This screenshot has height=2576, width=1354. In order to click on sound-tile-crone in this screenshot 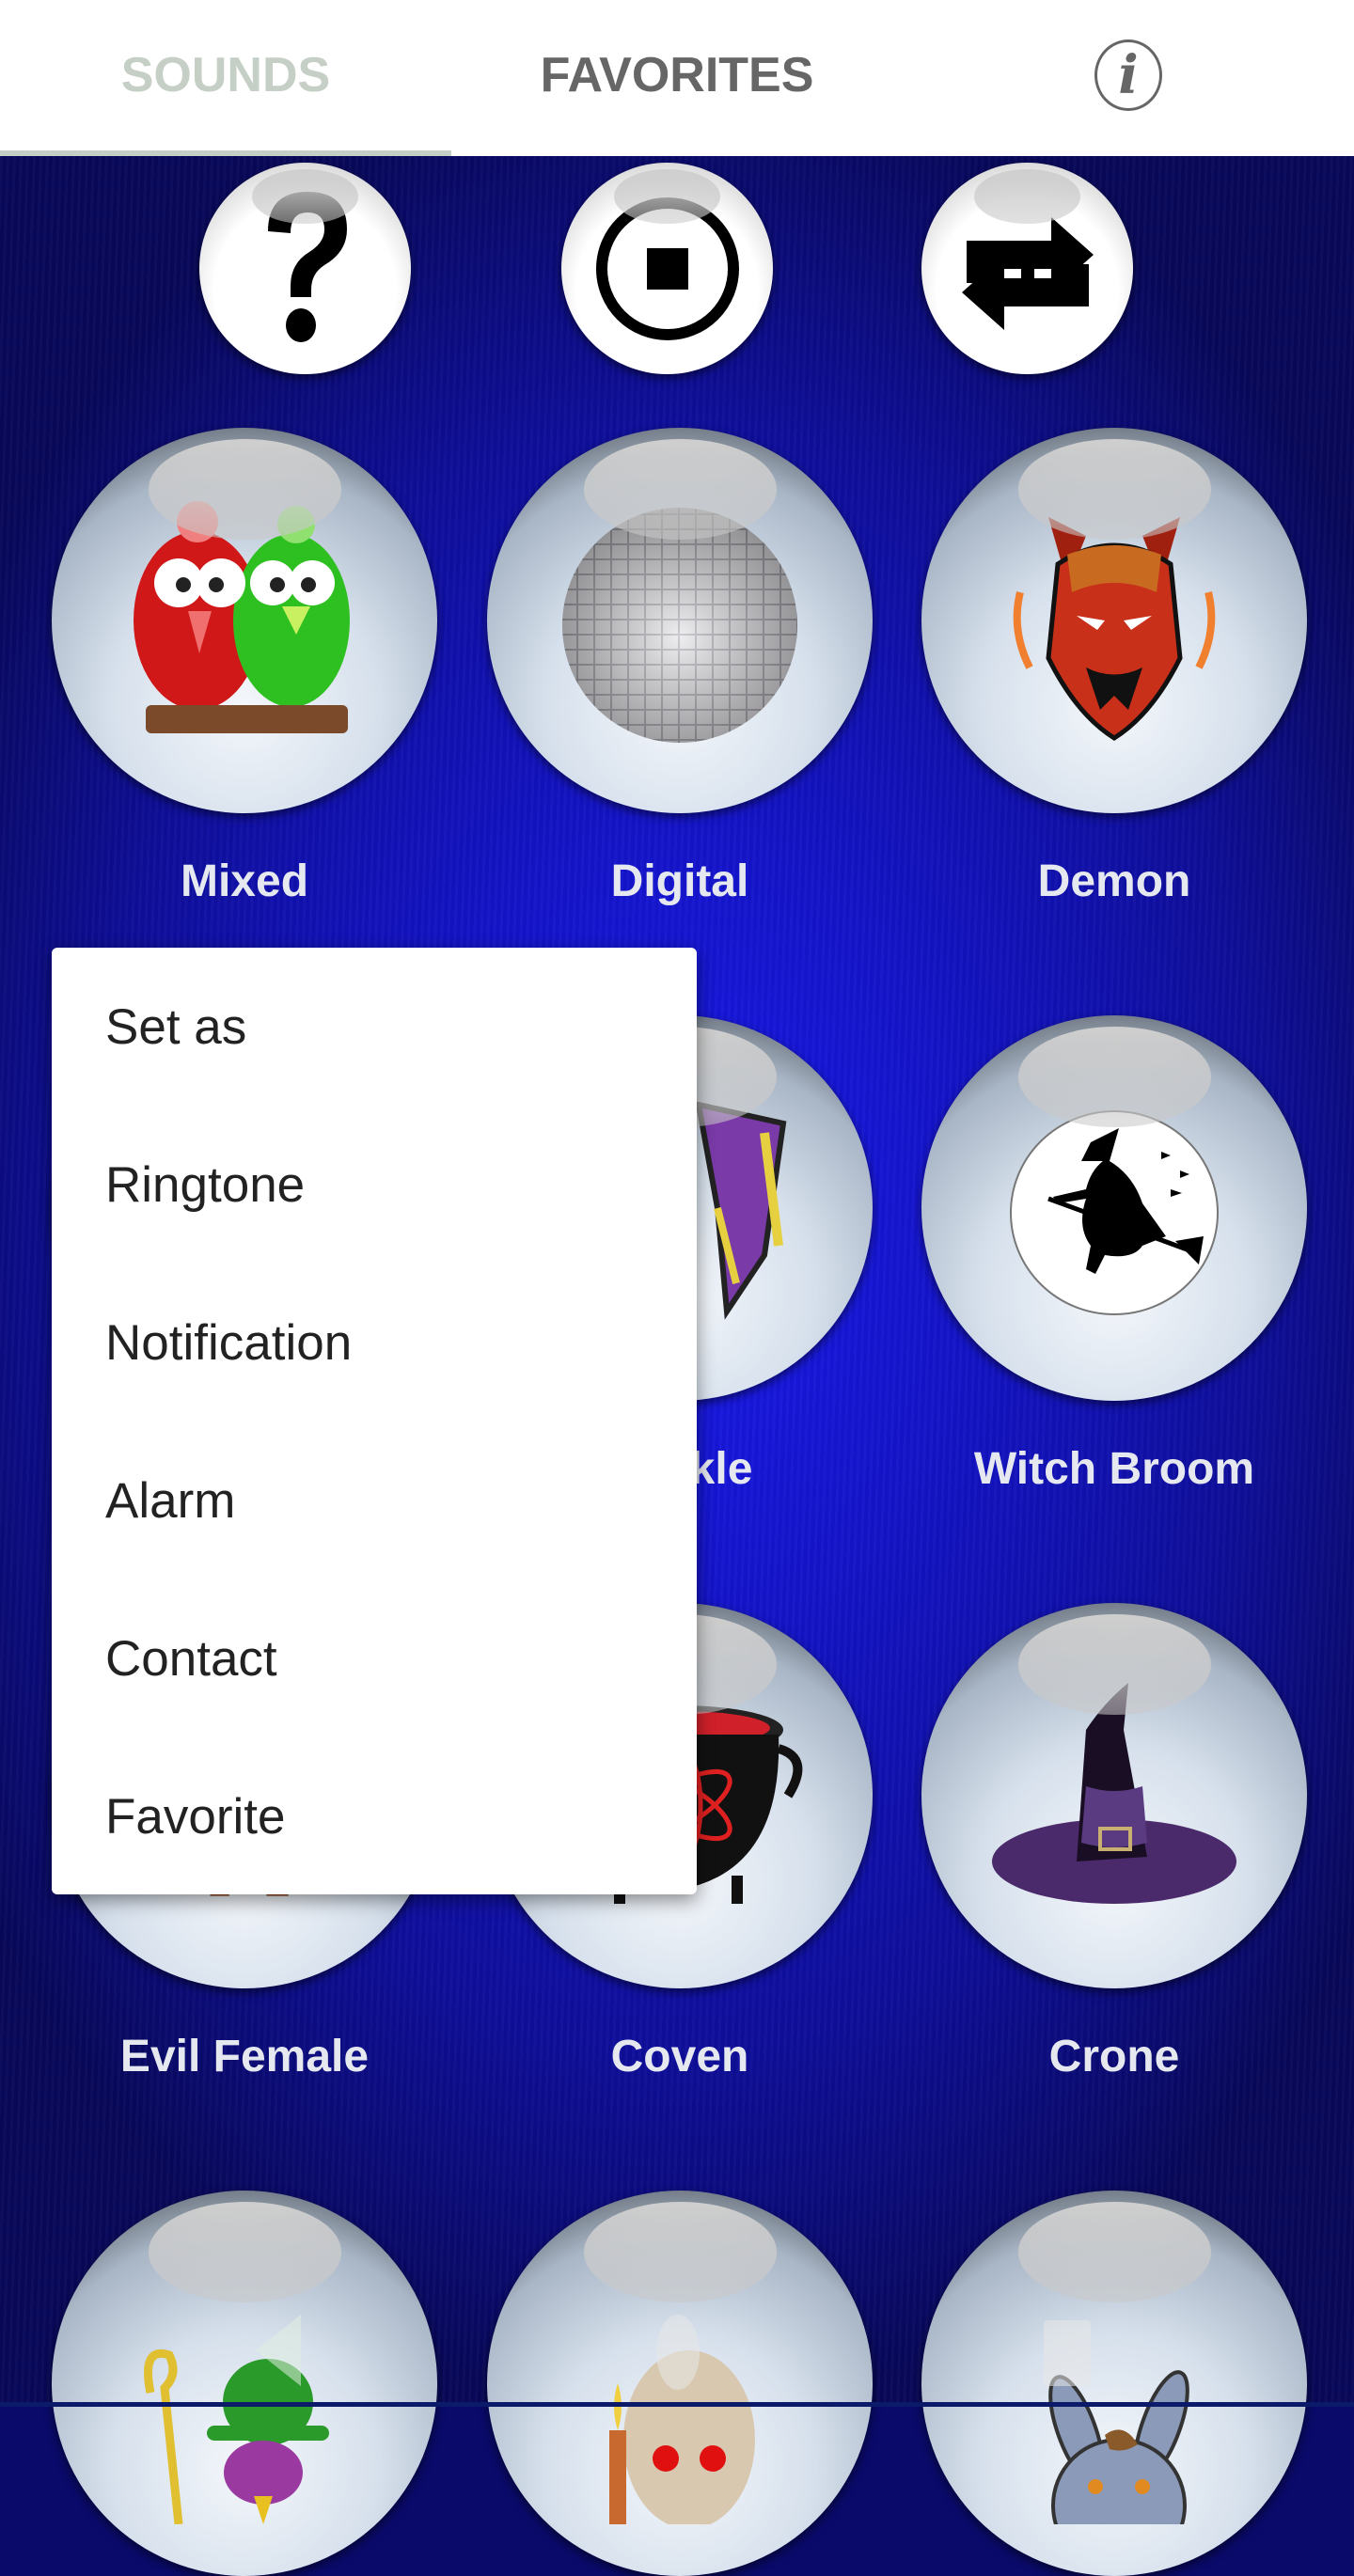, I will do `click(1114, 1796)`.